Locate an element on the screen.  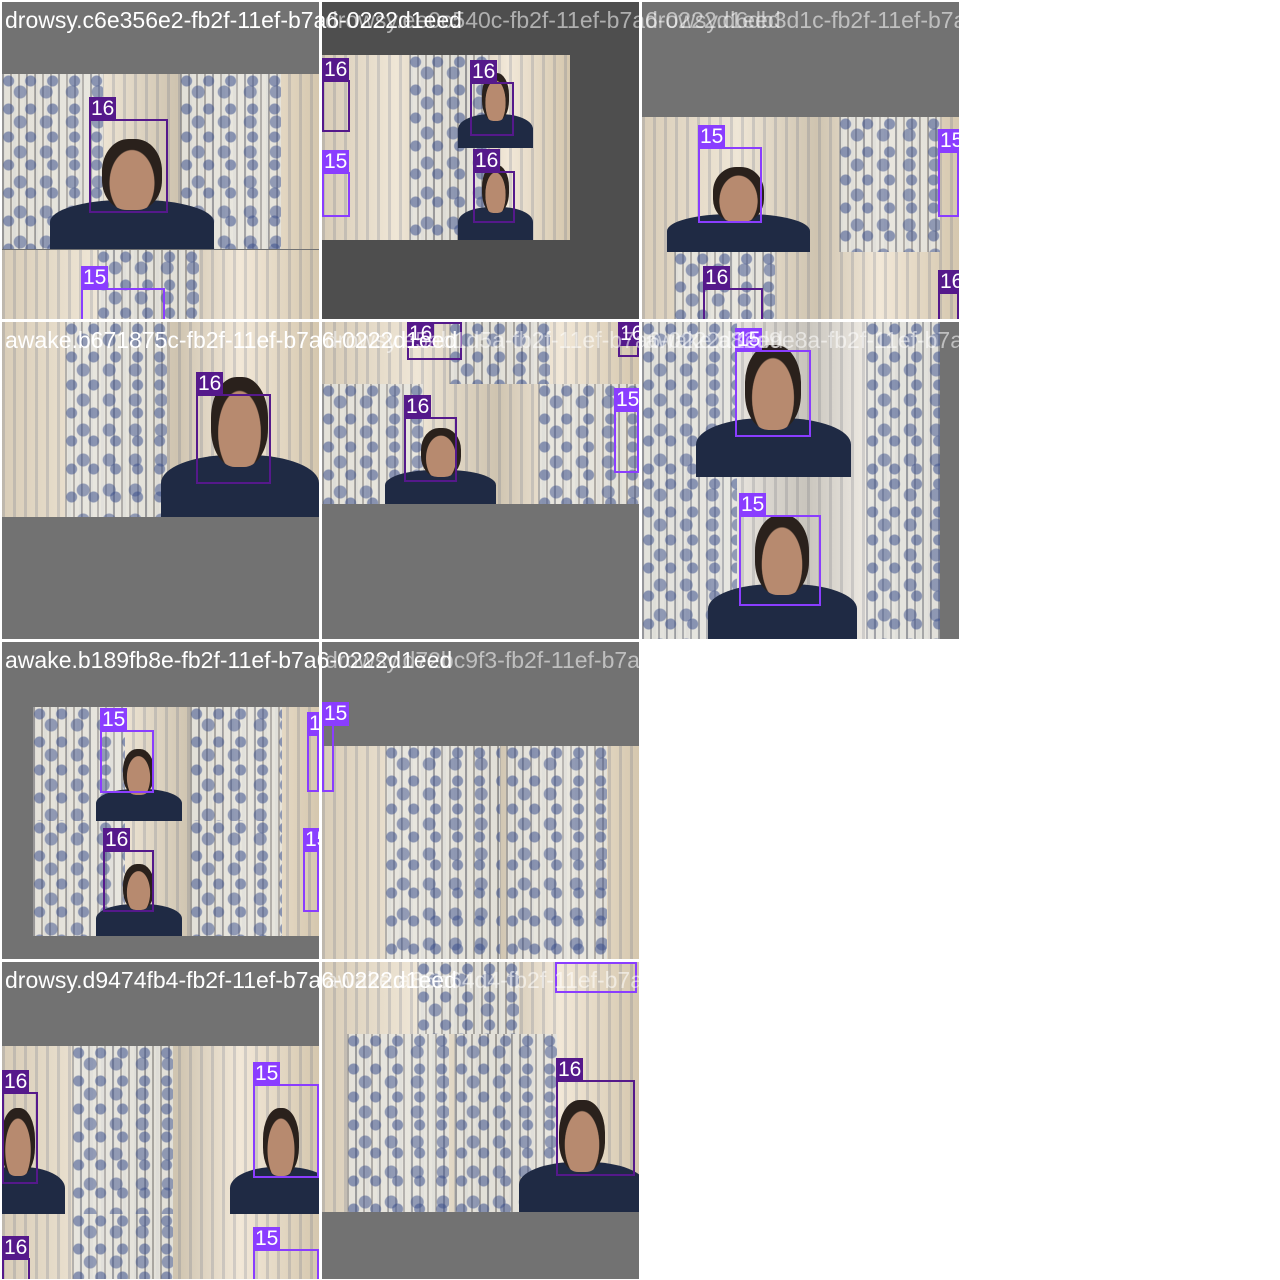
image-caption: awake.a82d9e8a-fb2f-11ef-b7a6-0222d1eed is located at coordinates (872, 340).